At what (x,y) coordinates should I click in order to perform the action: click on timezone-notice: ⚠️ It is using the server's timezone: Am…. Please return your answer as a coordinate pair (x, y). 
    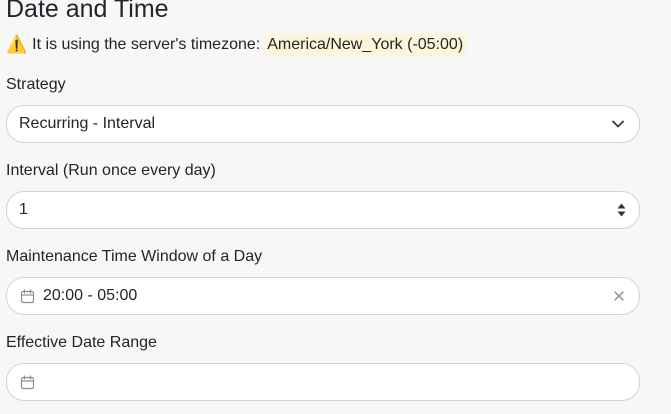
    Looking at the image, I should click on (236, 44).